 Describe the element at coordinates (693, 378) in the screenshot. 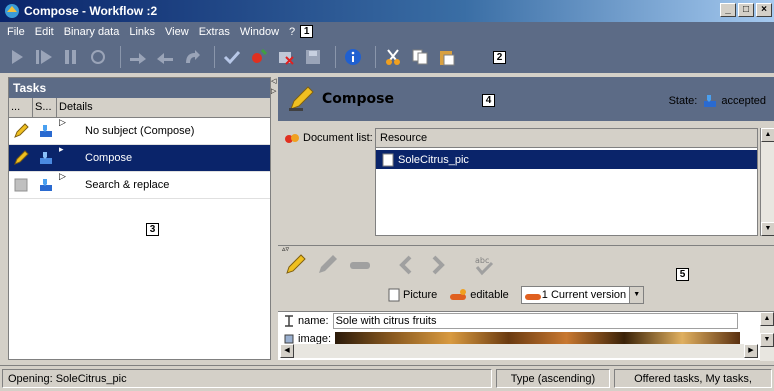

I see `status-filter: Offered tasks, My tasks,` at that location.